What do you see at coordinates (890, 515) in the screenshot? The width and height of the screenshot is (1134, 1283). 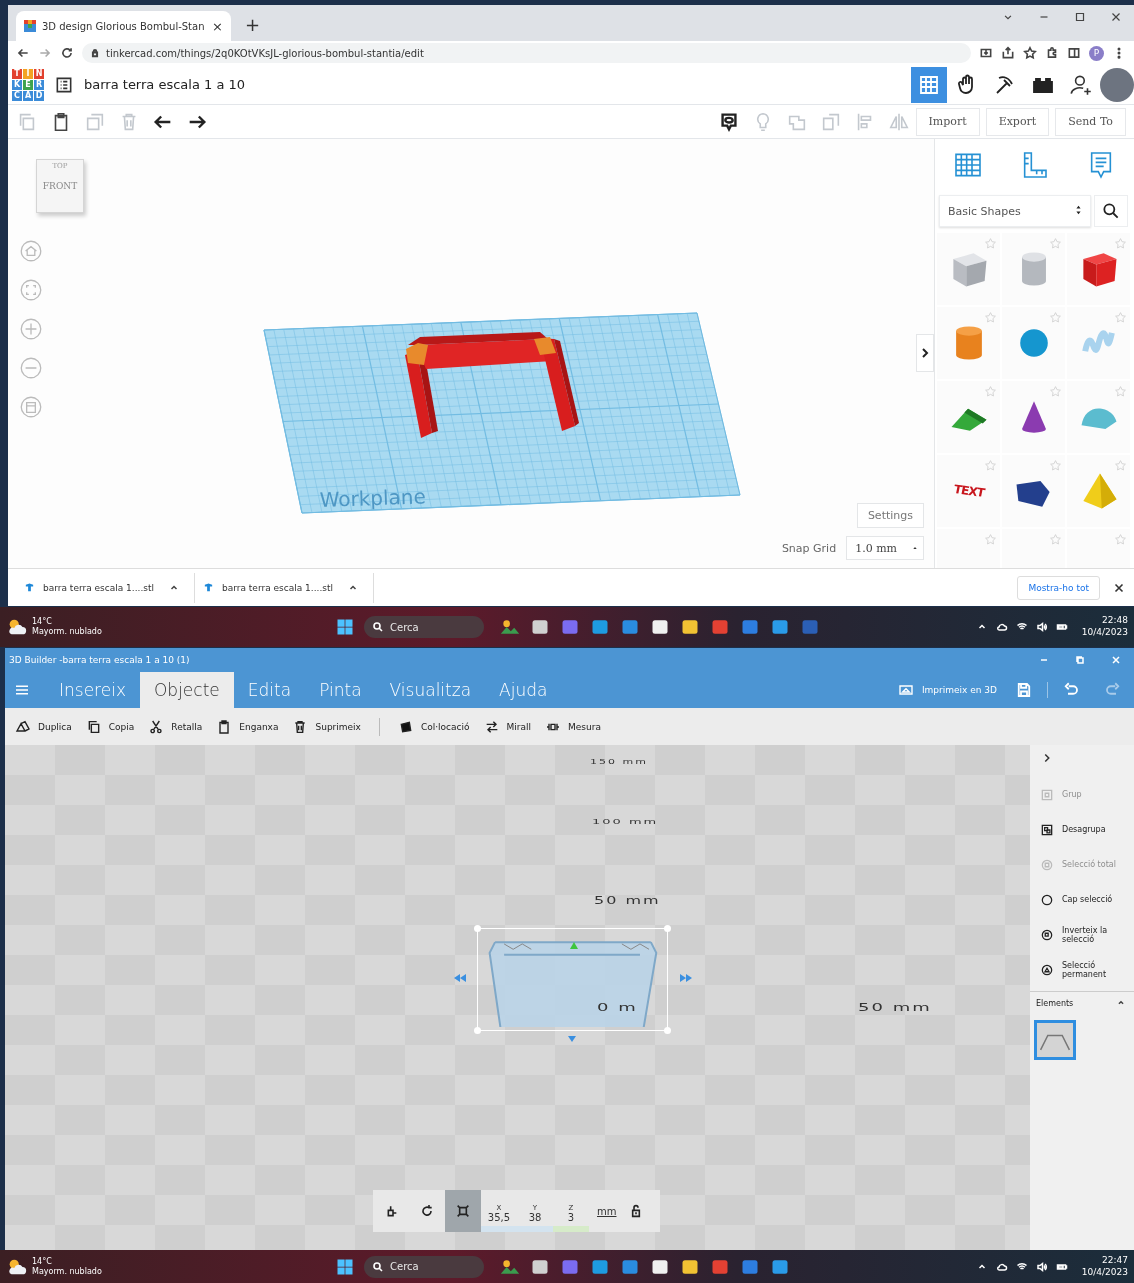 I see `settings-button: Settings` at bounding box center [890, 515].